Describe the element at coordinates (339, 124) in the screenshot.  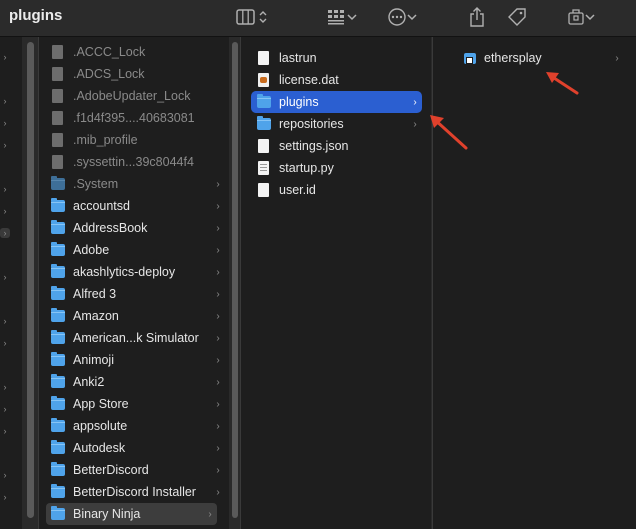
I see `list-item: repositories ›` at that location.